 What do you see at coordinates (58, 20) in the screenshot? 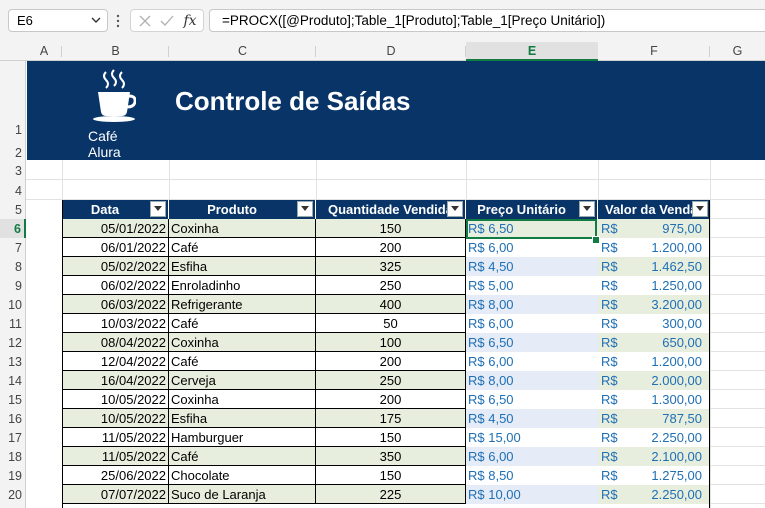
I see `name-box: E6` at bounding box center [58, 20].